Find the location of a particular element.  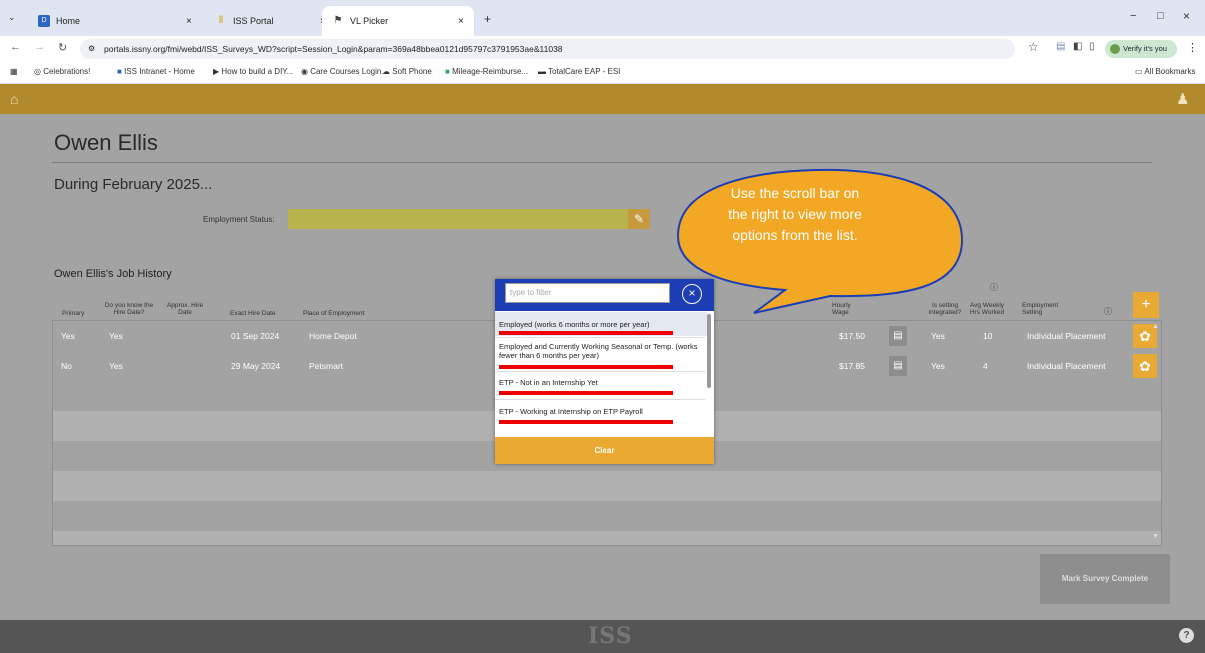

app-footer: ISS ? is located at coordinates (602, 636).